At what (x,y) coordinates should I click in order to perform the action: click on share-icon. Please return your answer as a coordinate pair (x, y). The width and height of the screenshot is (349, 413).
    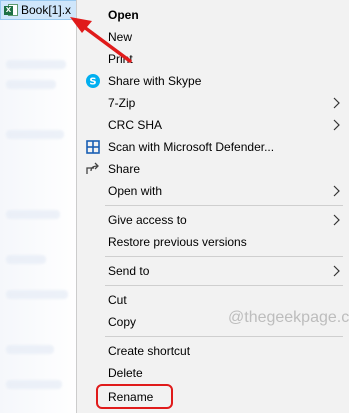
    Looking at the image, I should click on (92, 168).